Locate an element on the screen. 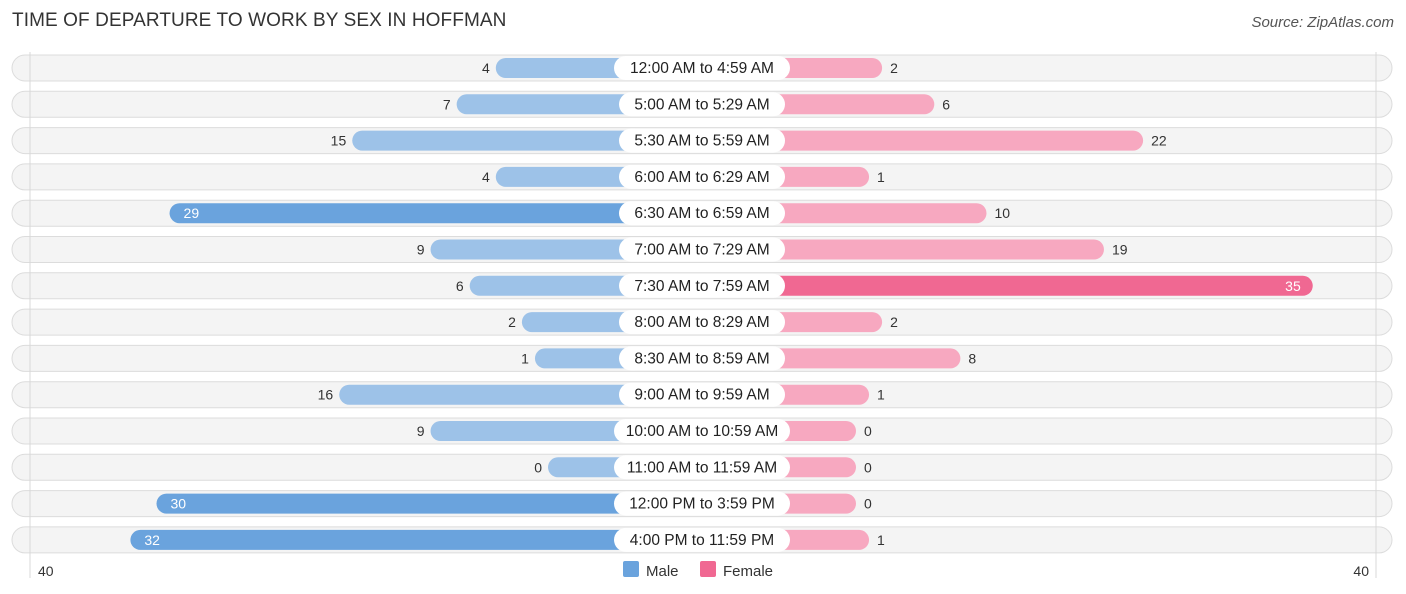 The height and width of the screenshot is (594, 1406). category-label: 4:00 PM to 11:59 PM is located at coordinates (702, 540).